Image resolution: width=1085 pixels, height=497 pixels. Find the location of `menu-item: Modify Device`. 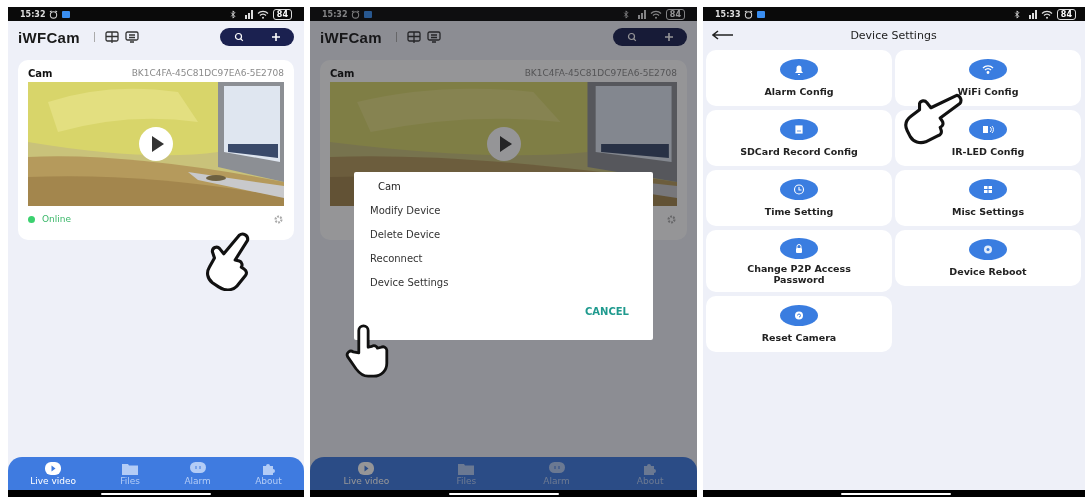

menu-item: Modify Device is located at coordinates (405, 210).